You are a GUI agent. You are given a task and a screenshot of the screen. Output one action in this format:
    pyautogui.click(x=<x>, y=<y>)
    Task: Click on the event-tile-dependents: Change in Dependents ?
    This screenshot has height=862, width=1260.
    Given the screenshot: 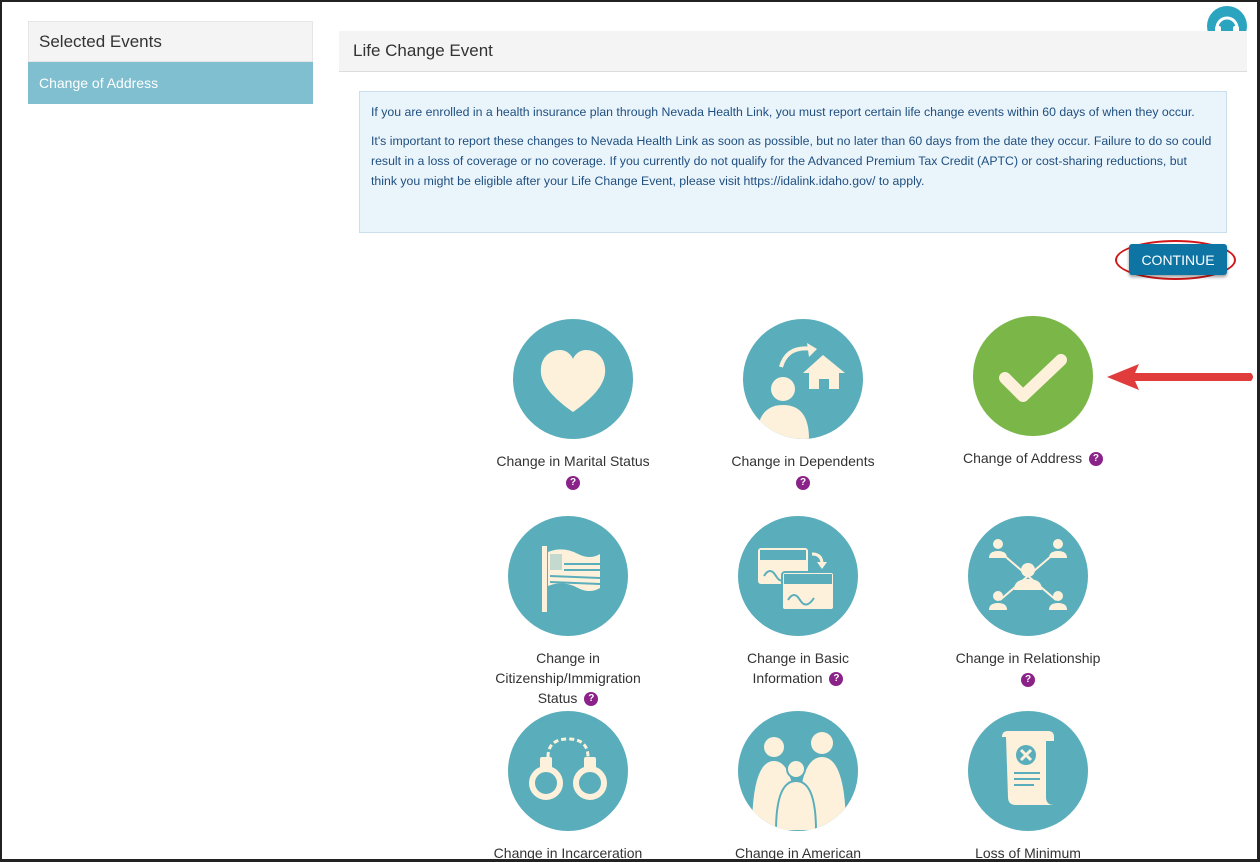 What is the action you would take?
    pyautogui.click(x=803, y=405)
    